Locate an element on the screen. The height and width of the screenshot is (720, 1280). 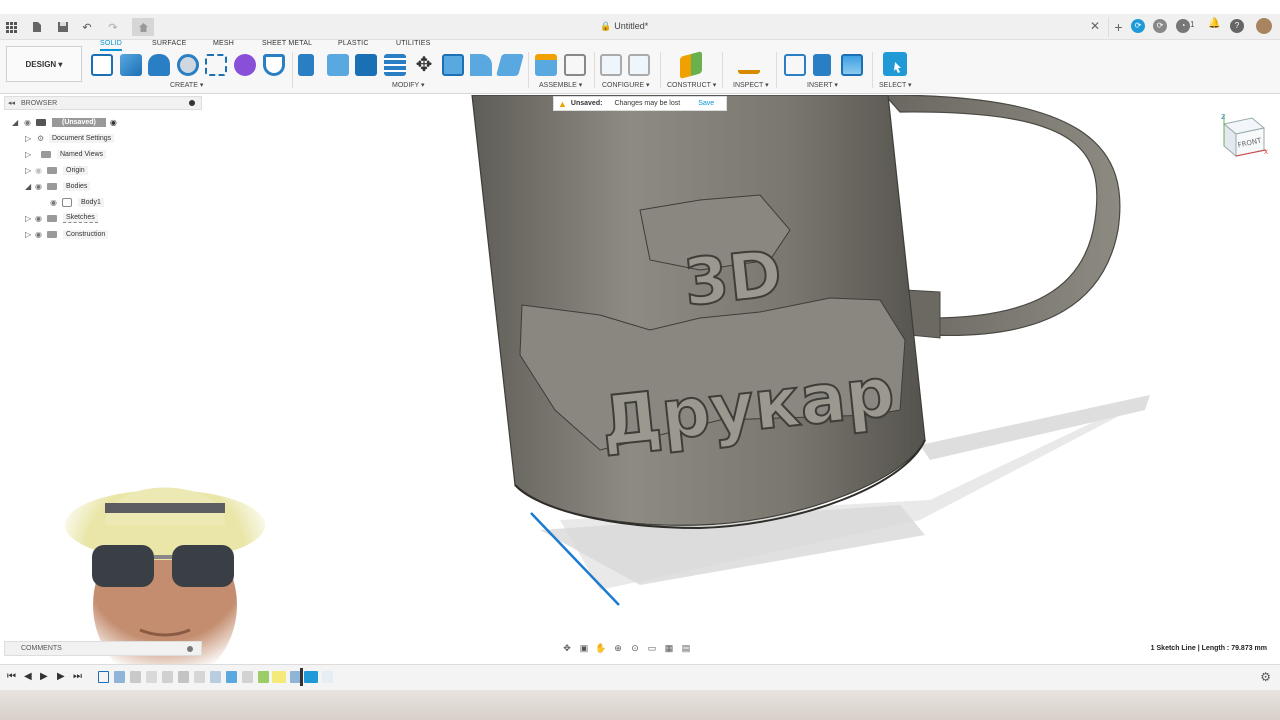
file-icon is located at coordinates (37, 27).